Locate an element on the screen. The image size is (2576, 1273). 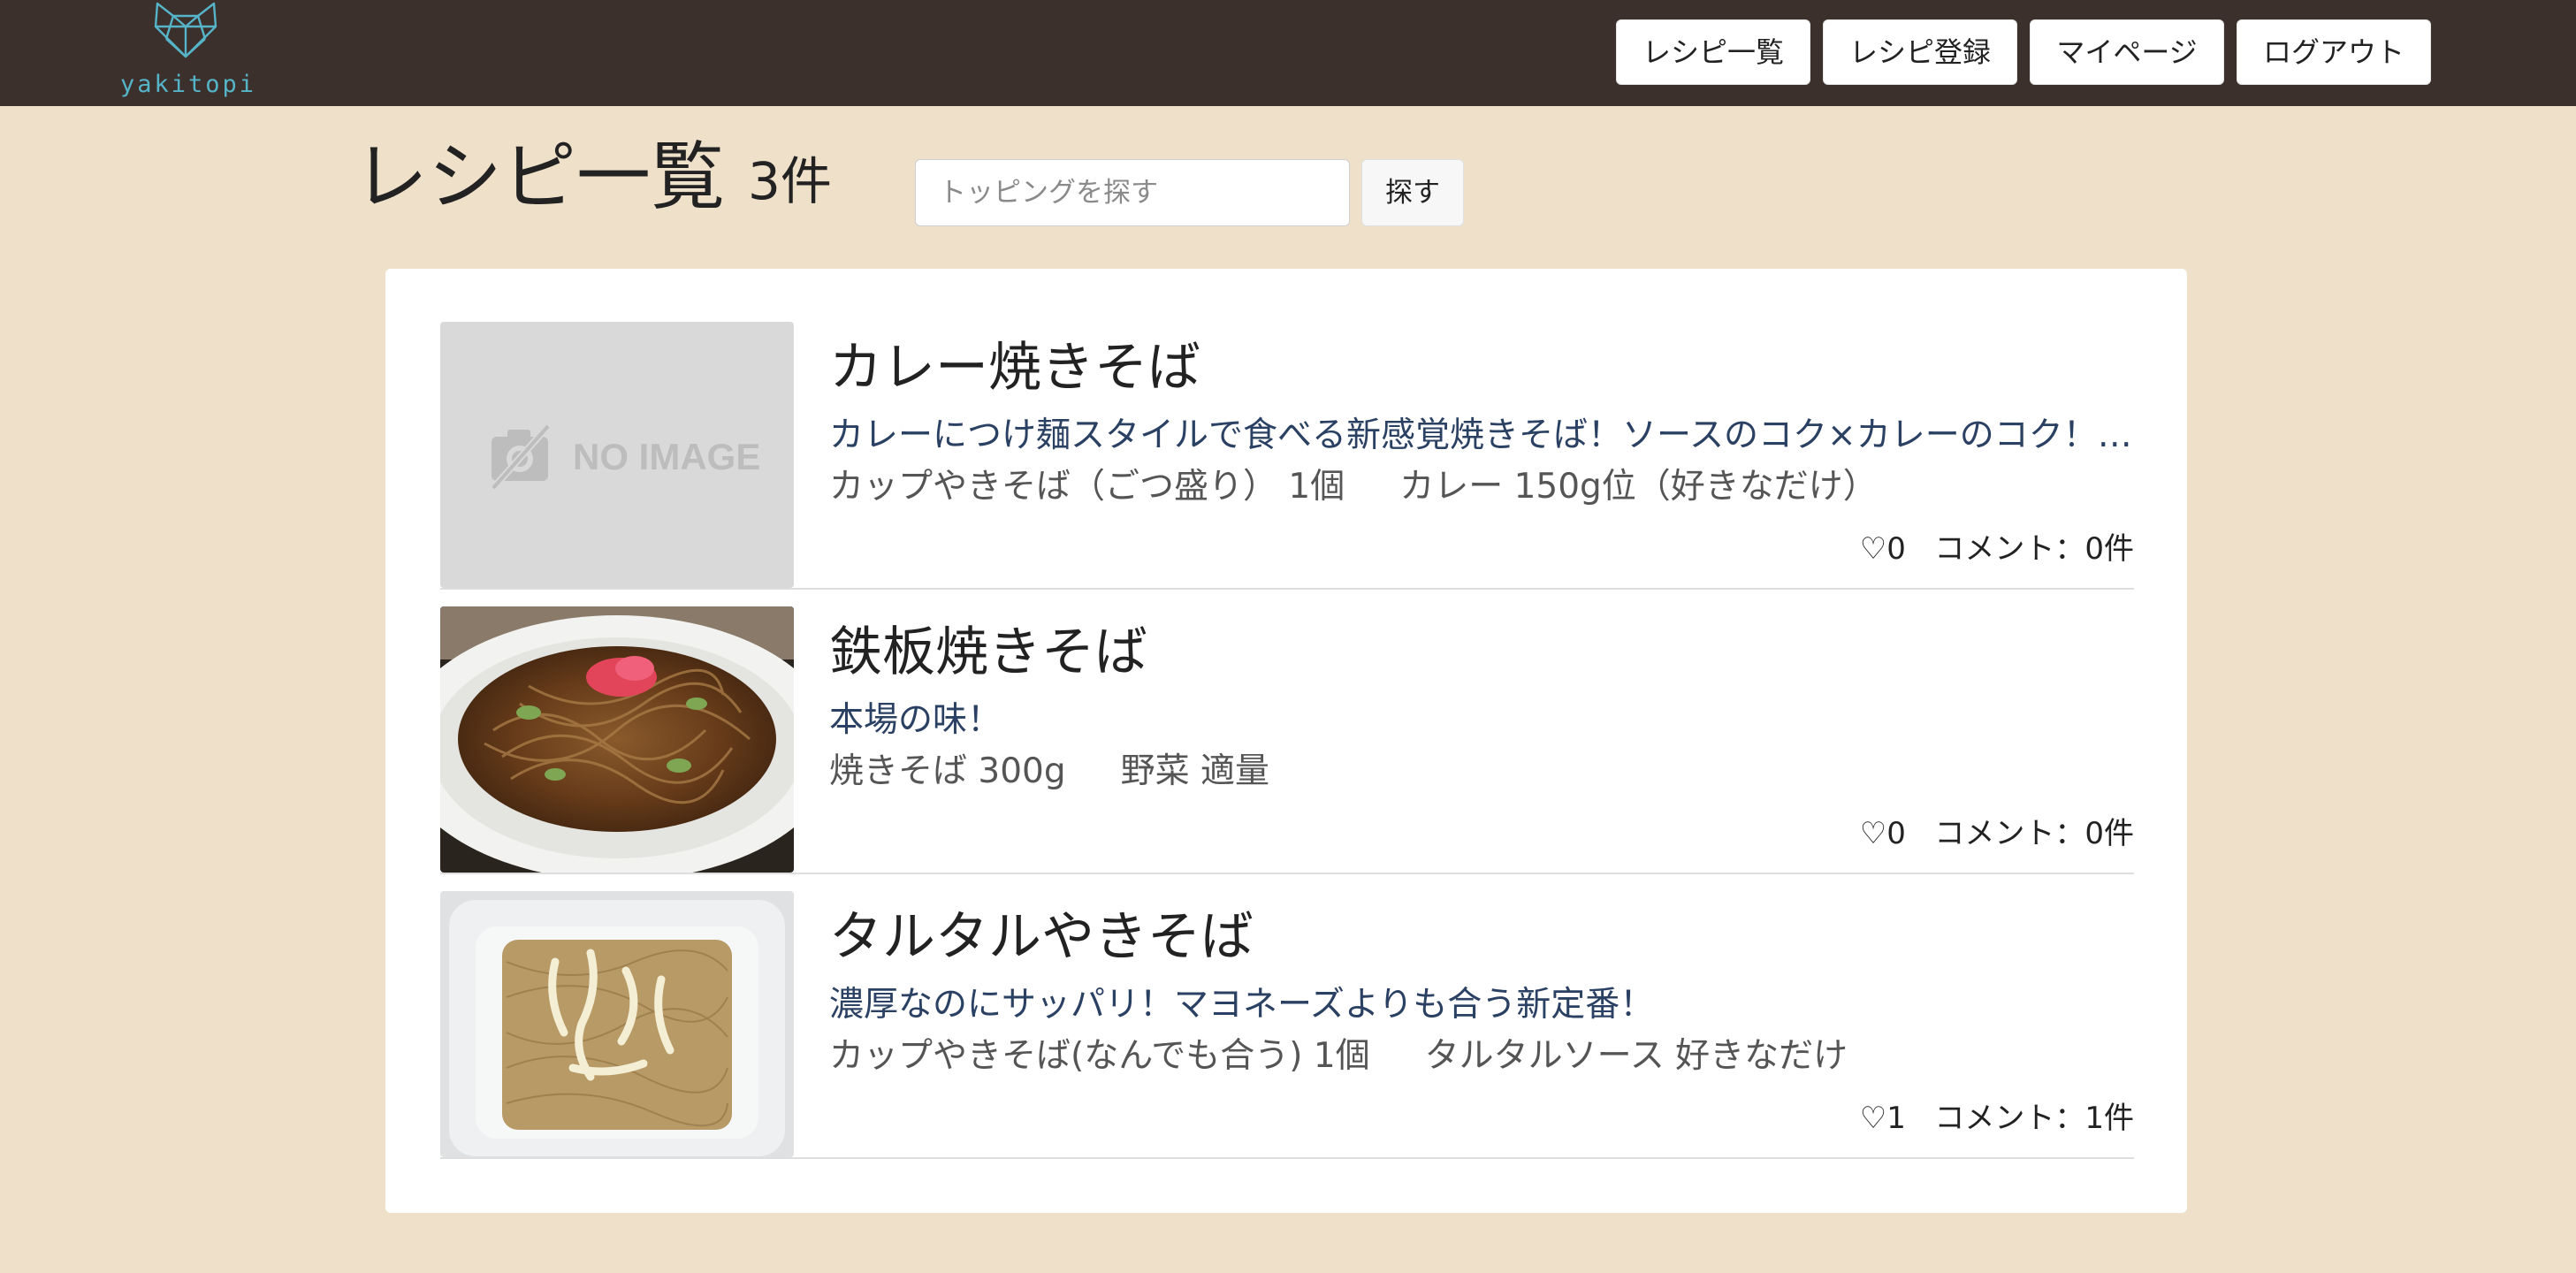
nav-logout-button: ログアウト is located at coordinates (2334, 52).